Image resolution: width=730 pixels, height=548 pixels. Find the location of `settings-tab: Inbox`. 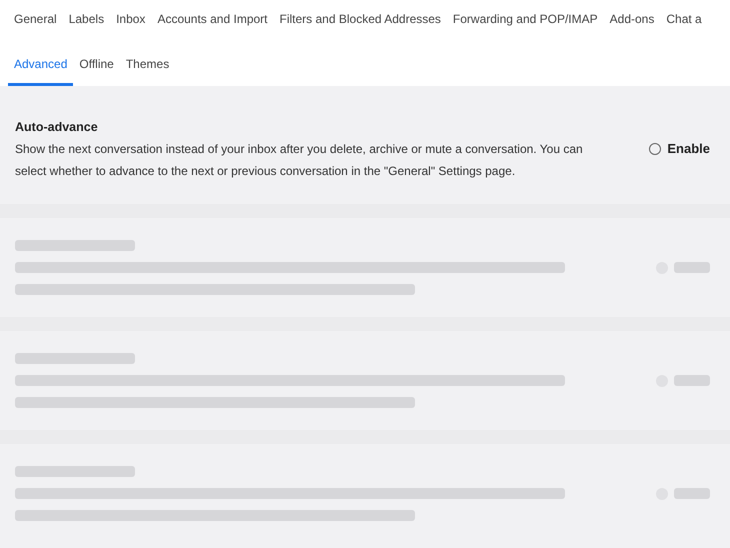

settings-tab: Inbox is located at coordinates (131, 21).